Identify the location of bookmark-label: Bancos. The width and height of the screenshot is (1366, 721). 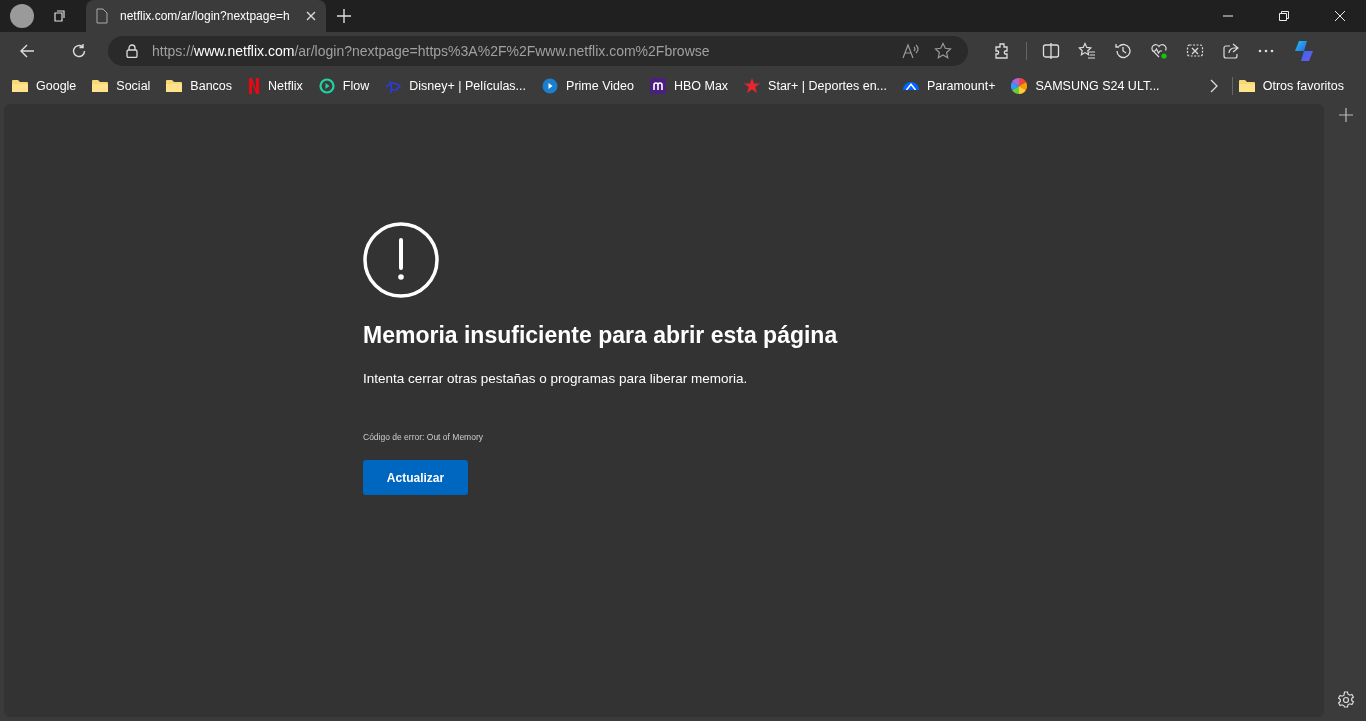
(211, 86).